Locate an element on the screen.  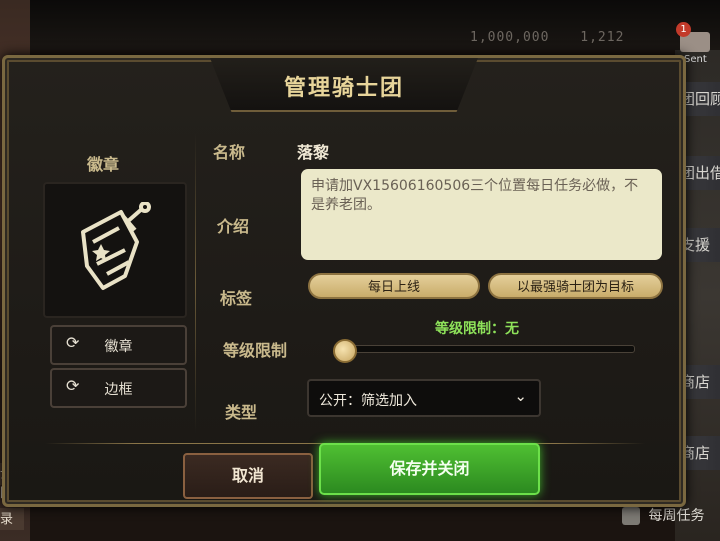
change-frame-label: 边框 is located at coordinates (118, 390).